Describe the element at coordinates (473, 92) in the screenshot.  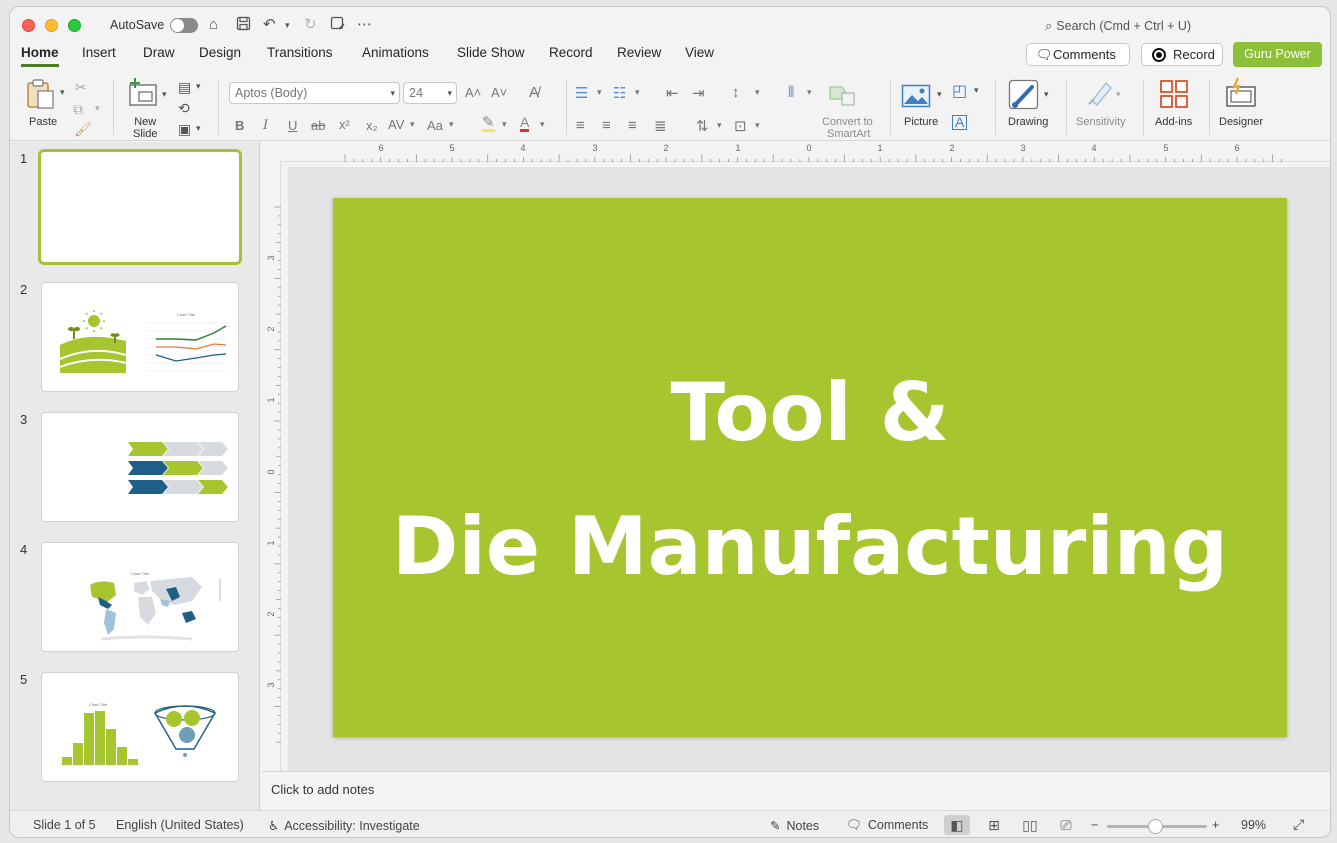
I see `grow-font-icon: A˄` at that location.